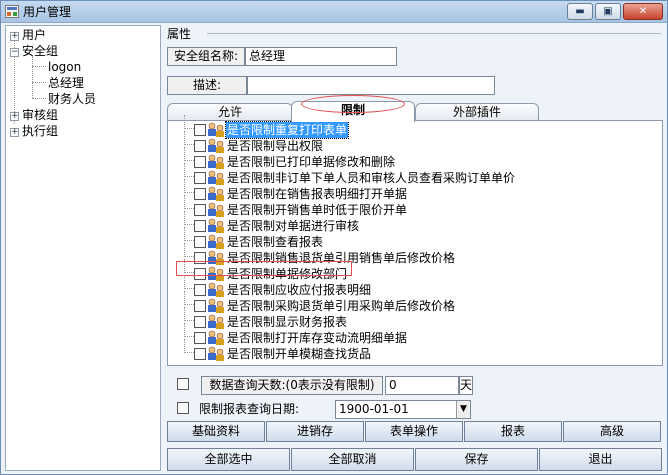 This screenshot has width=668, height=475. What do you see at coordinates (416, 158) in the screenshot?
I see `permission-item: 是否限制已打印单据修改和删除` at bounding box center [416, 158].